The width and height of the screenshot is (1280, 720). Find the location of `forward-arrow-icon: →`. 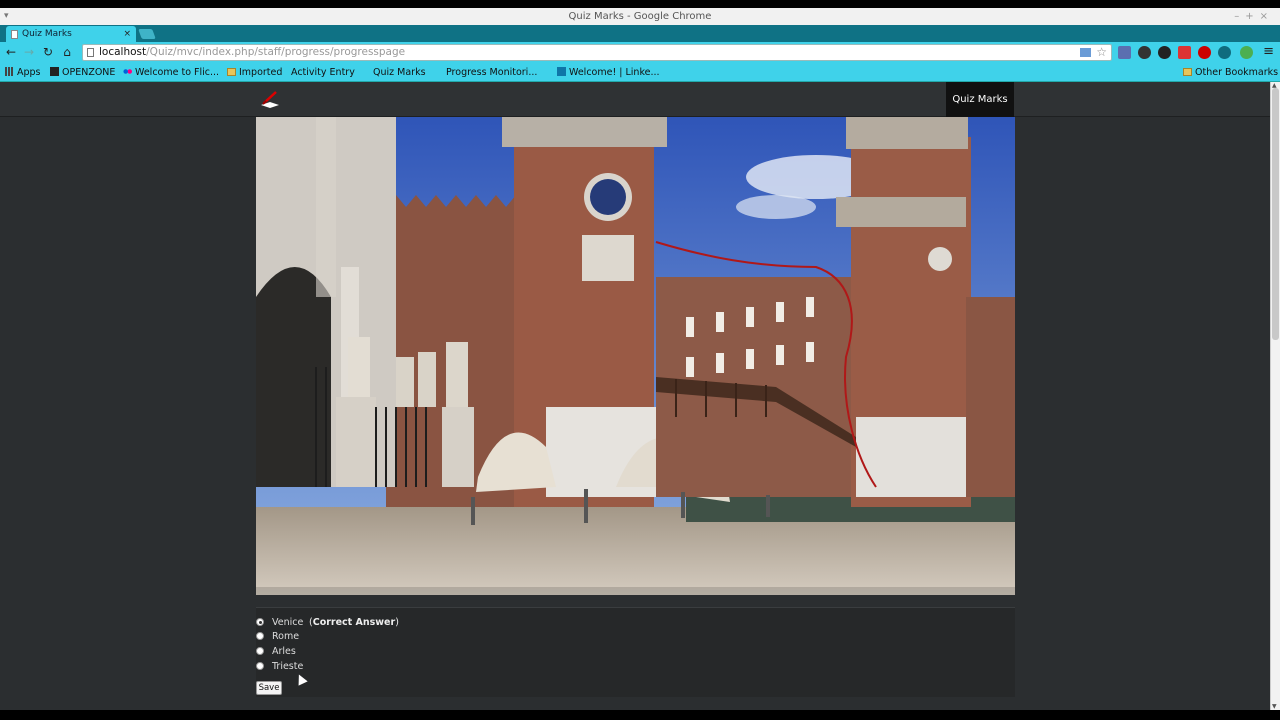

forward-arrow-icon: → is located at coordinates (29, 52).